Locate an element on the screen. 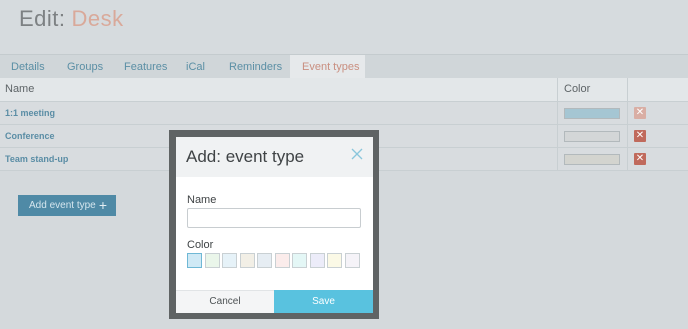  add-event-type-label: Add event type is located at coordinates (62, 205).